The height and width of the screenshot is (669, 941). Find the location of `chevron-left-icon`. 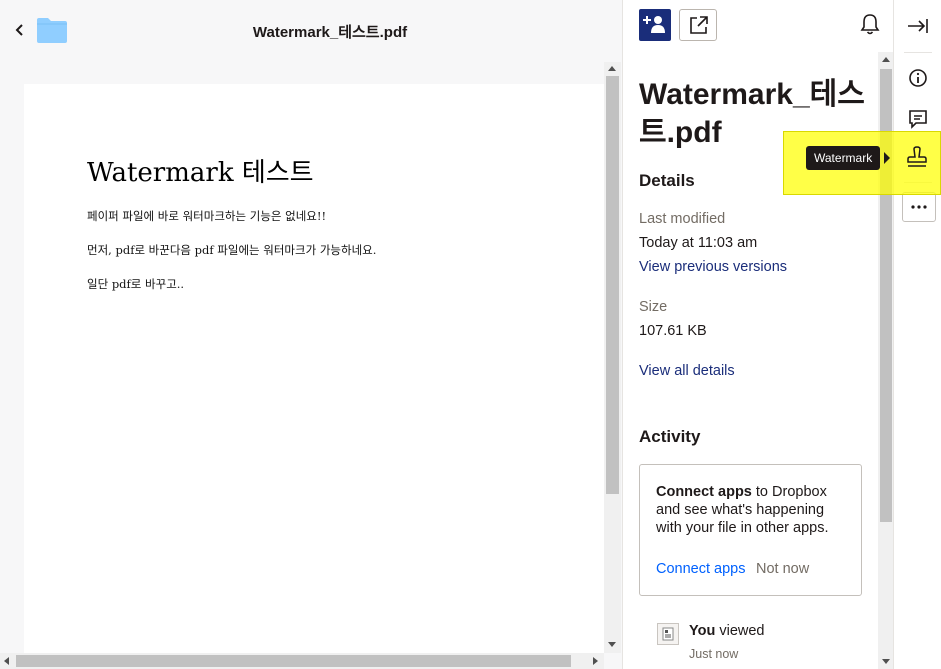

chevron-left-icon is located at coordinates (19, 30).